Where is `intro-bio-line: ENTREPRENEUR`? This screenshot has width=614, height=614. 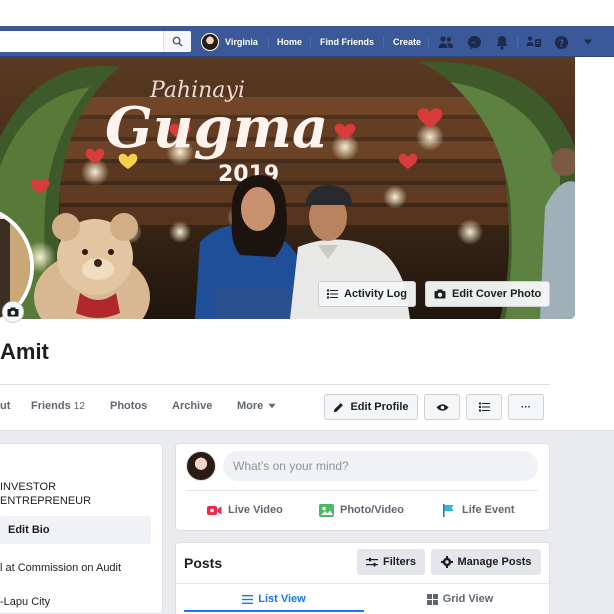 intro-bio-line: ENTREPRENEUR is located at coordinates (46, 501).